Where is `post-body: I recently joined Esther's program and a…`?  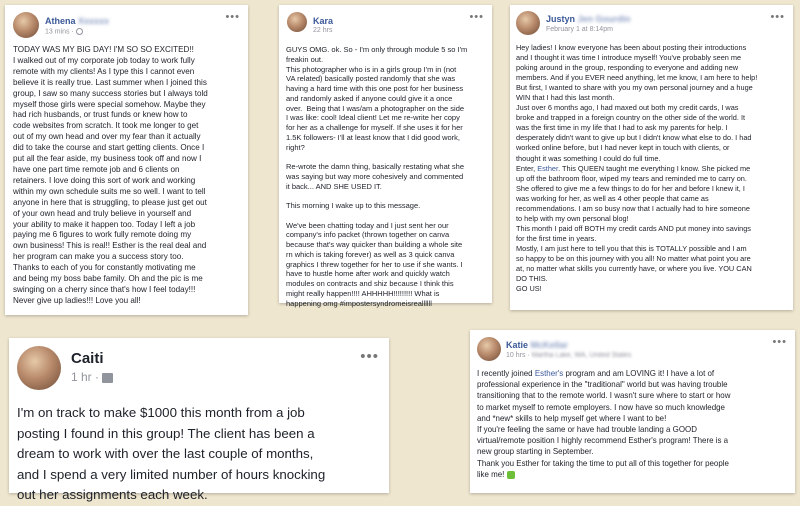
post-body: I recently joined Esther's program and a… is located at coordinates (635, 424).